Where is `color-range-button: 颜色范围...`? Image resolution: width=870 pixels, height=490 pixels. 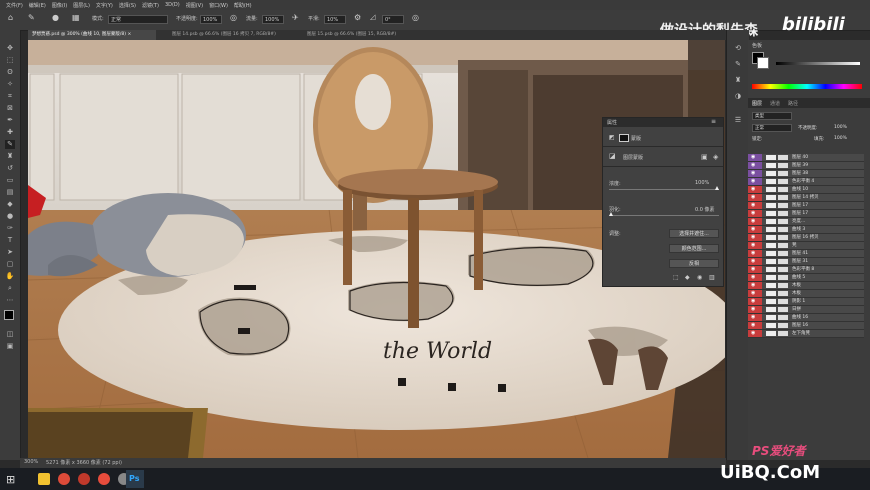
color-range-button: 颜色范围... is located at coordinates (694, 248).